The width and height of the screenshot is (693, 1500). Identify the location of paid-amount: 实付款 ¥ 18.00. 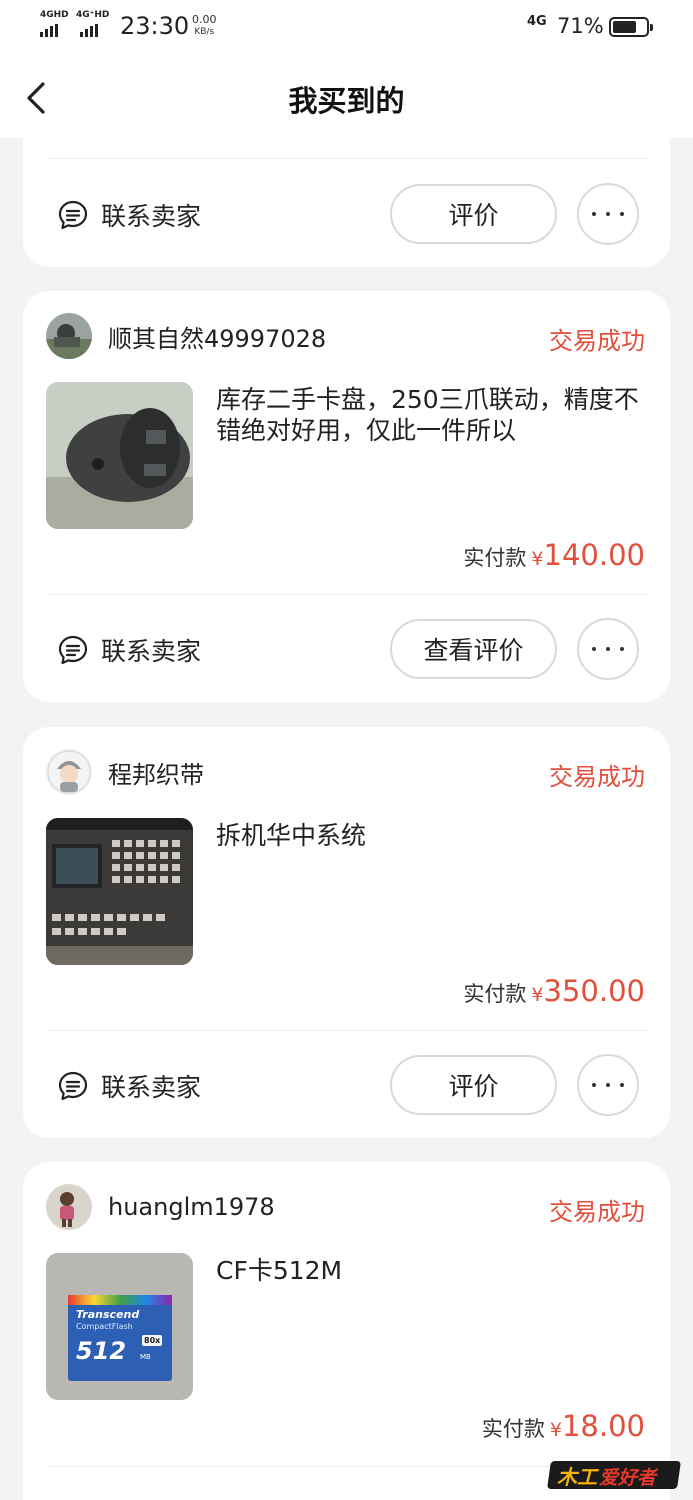
(563, 1426).